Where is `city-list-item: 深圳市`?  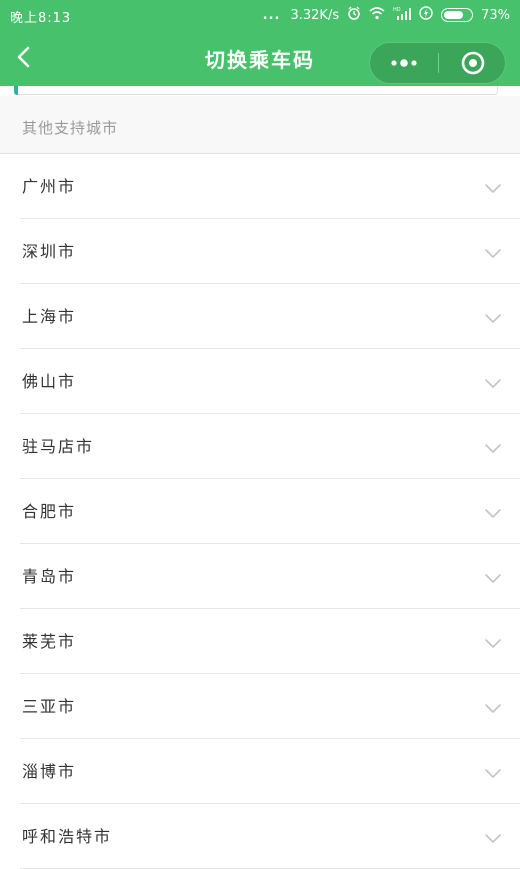 city-list-item: 深圳市 is located at coordinates (260, 251).